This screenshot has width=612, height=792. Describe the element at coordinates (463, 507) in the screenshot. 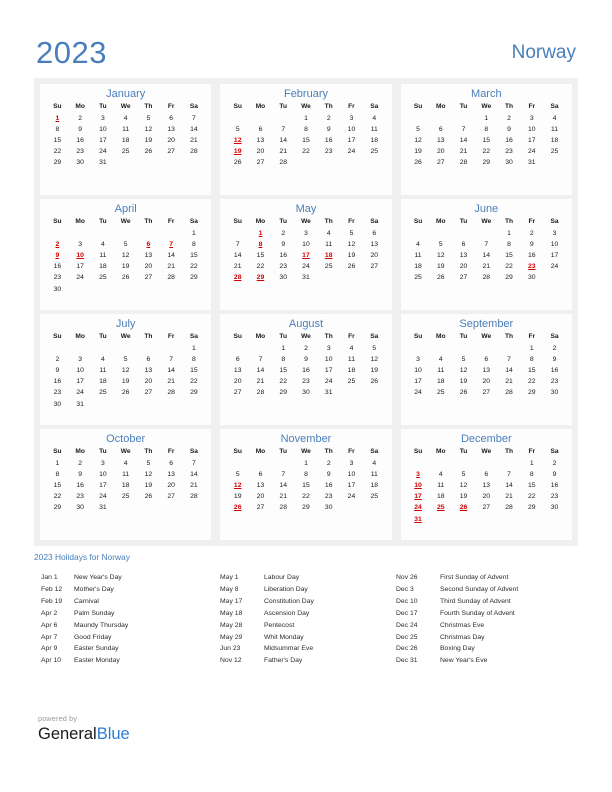

I see `day-cell-holiday: 26` at that location.